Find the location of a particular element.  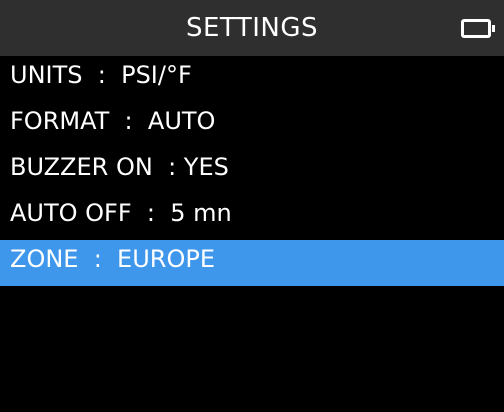

battery-icon is located at coordinates (478, 28).